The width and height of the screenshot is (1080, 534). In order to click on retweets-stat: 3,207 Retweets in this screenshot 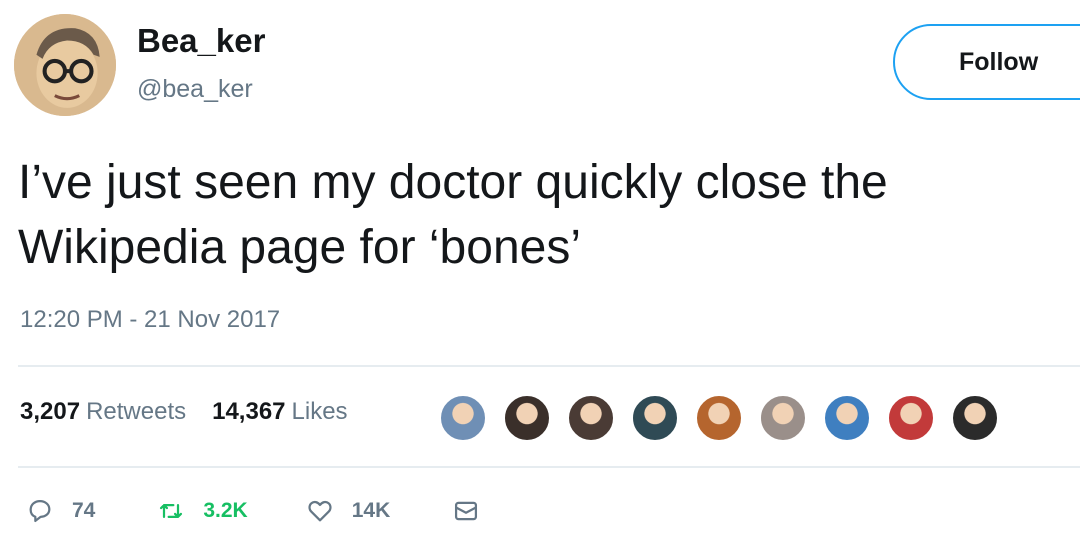, I will do `click(103, 412)`.